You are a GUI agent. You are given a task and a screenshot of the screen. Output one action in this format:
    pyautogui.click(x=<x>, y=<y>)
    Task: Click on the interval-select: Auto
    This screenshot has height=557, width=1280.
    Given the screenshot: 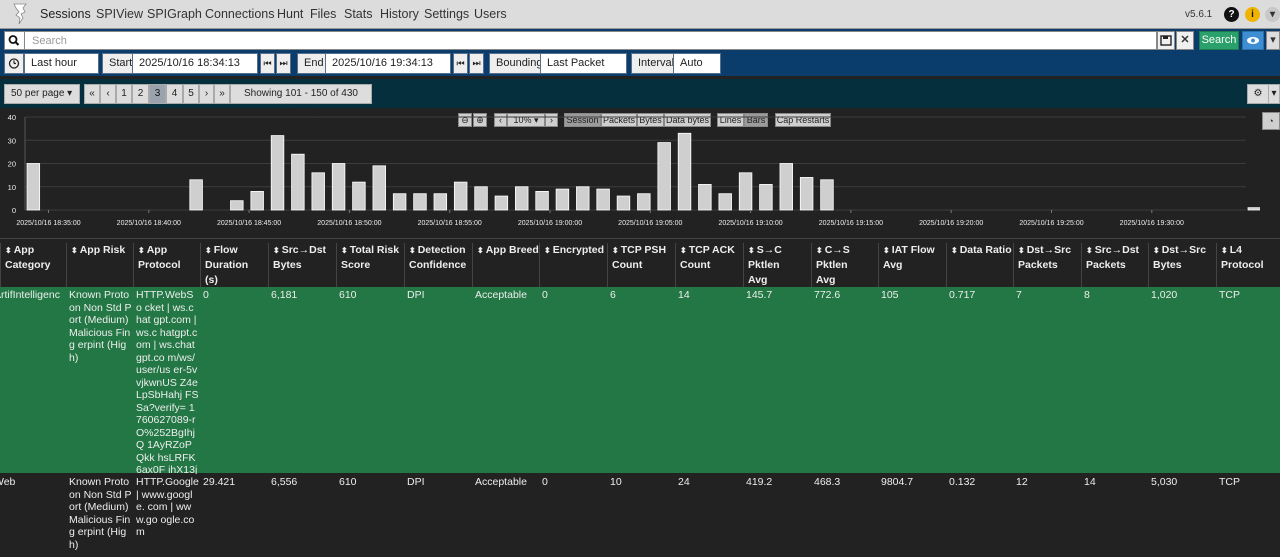 What is the action you would take?
    pyautogui.click(x=697, y=63)
    